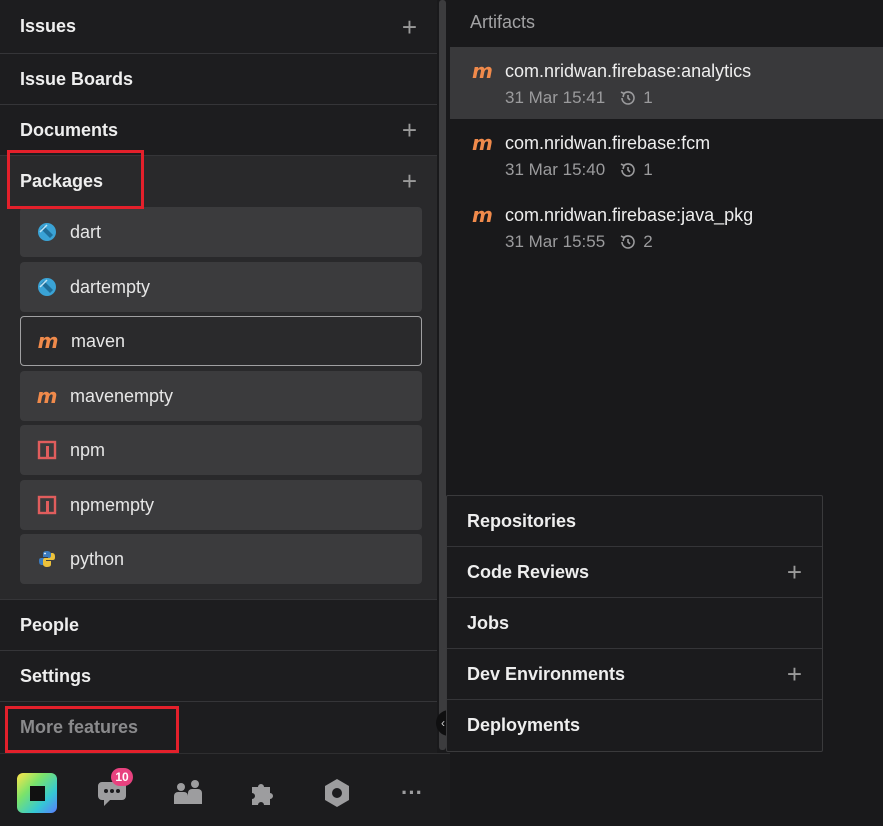 This screenshot has width=883, height=826. I want to click on package-item-npm: npm, so click(221, 450).